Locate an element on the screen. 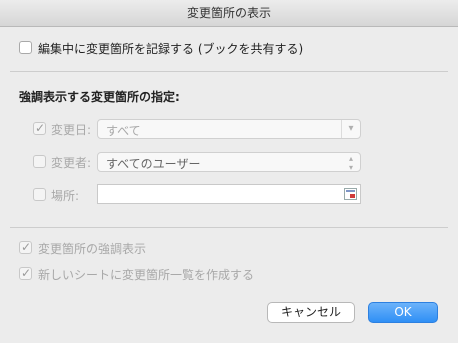 The width and height of the screenshot is (458, 343). when-checkbox: ✓ is located at coordinates (39, 128).